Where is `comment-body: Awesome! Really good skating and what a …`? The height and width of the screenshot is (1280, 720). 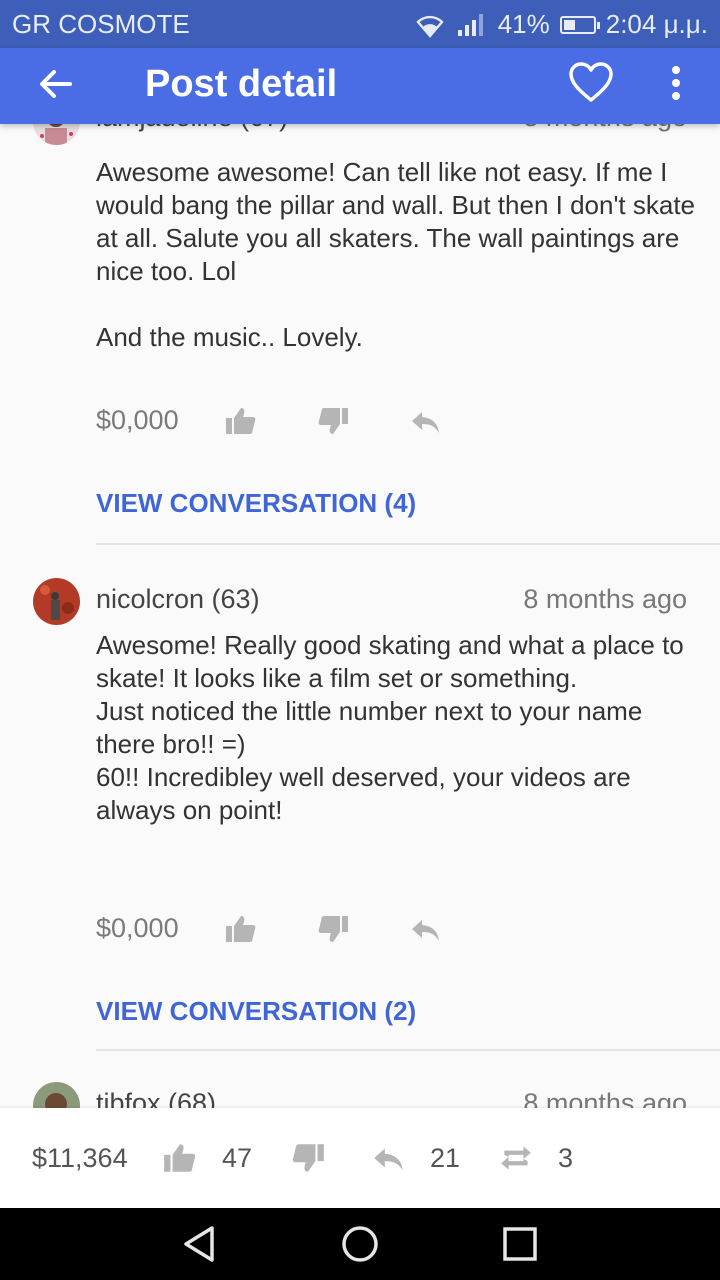
comment-body: Awesome! Really good skating and what a … is located at coordinates (396, 728).